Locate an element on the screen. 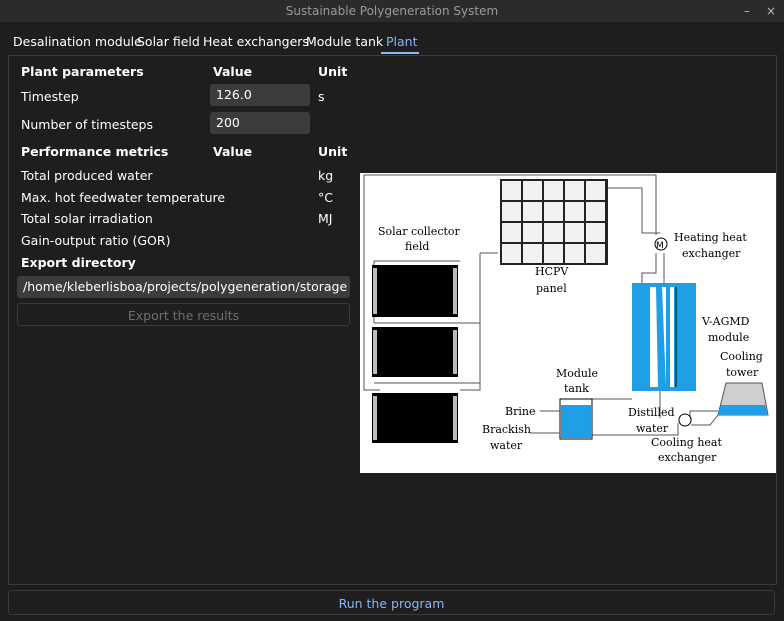 Image resolution: width=784 pixels, height=621 pixels. module-tank is located at coordinates (576, 419).